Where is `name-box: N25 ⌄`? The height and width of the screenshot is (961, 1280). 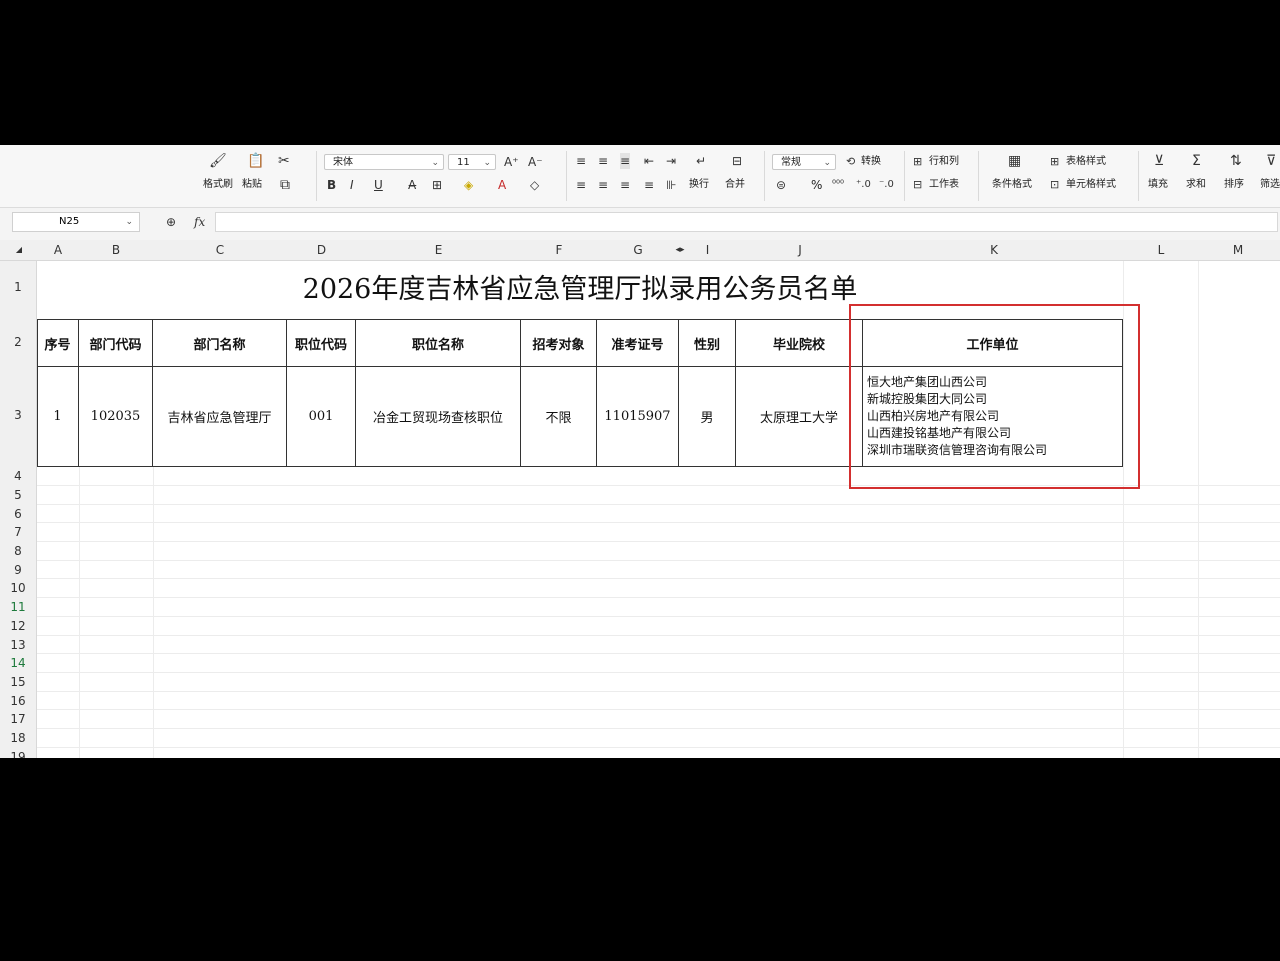
name-box: N25 ⌄ is located at coordinates (76, 222).